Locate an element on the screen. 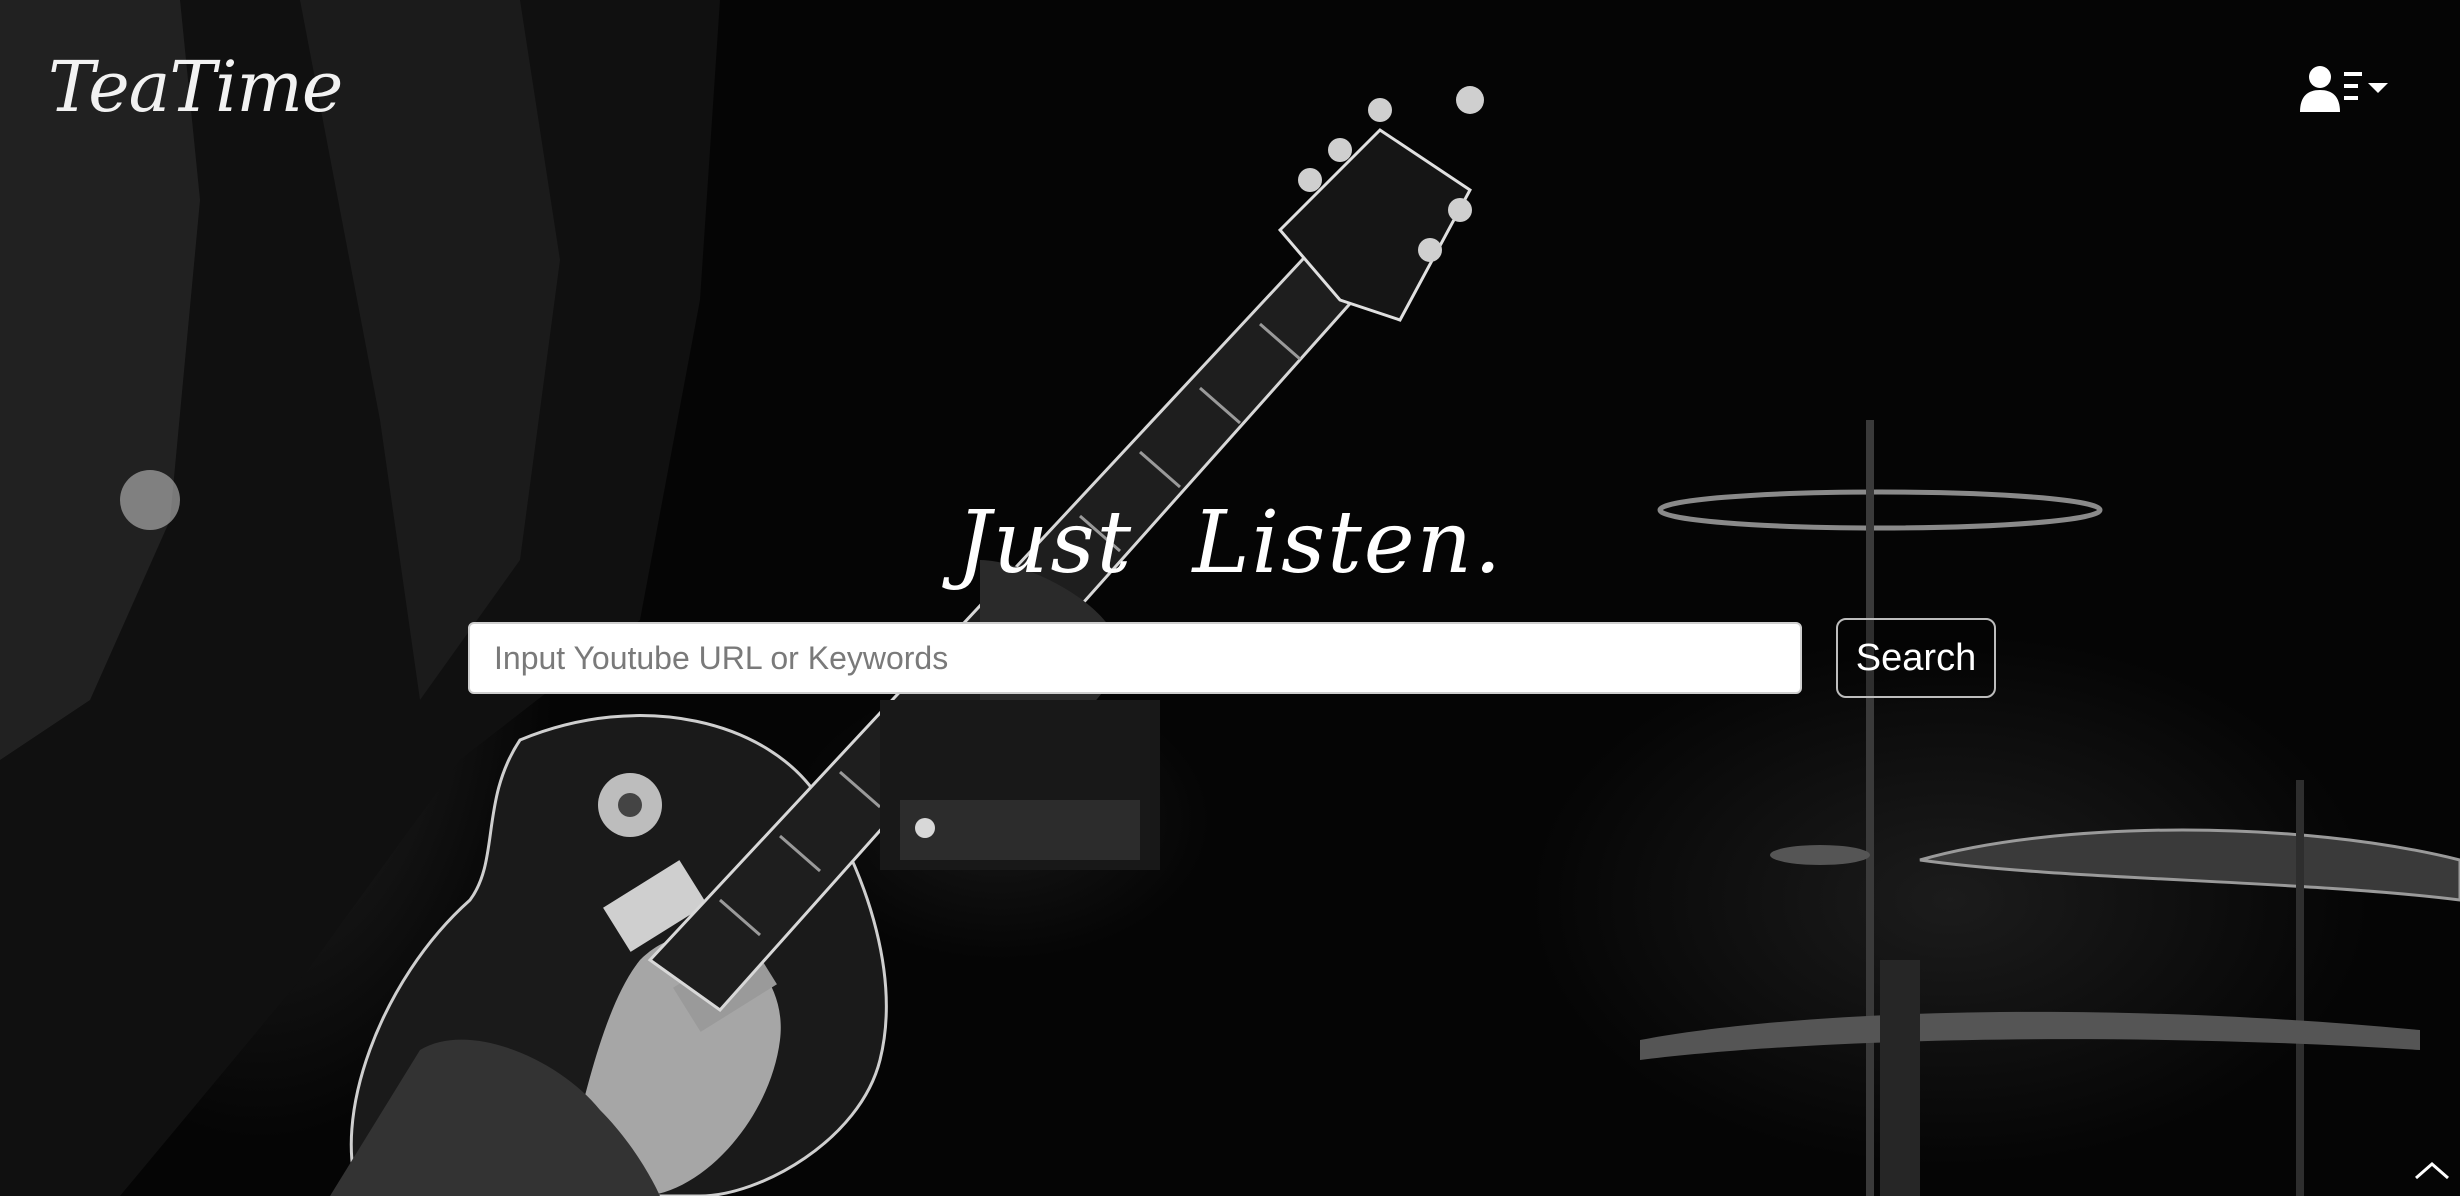  chevron-up-icon is located at coordinates (2432, 1169).